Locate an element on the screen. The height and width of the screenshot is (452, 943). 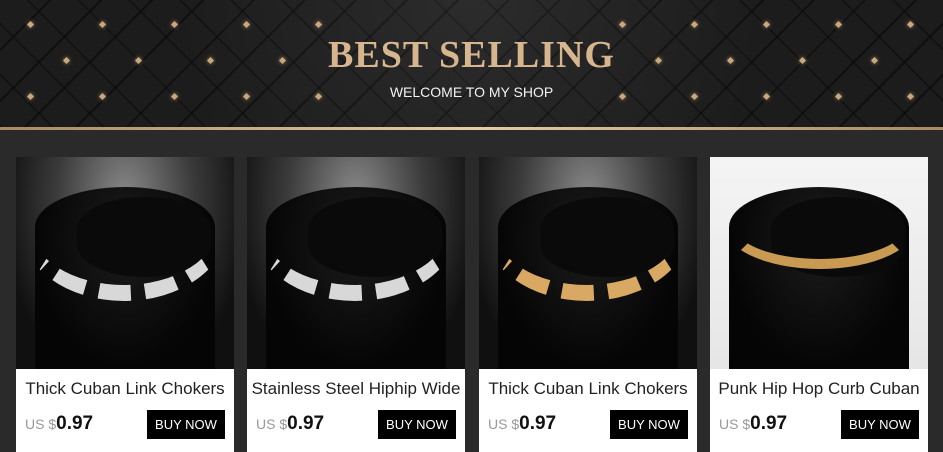
product-title: Stainless Steel Hiphip Wide is located at coordinates (356, 389).